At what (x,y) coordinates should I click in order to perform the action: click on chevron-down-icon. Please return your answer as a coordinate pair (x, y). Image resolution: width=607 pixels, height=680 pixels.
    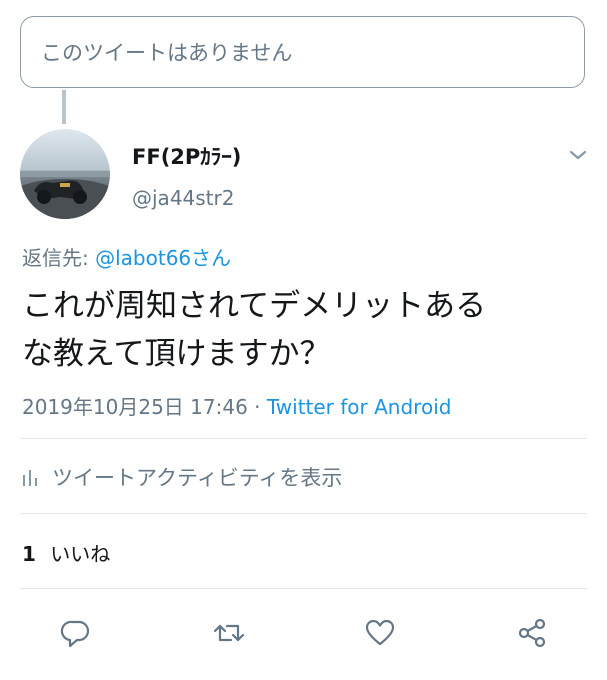
    Looking at the image, I should click on (578, 155).